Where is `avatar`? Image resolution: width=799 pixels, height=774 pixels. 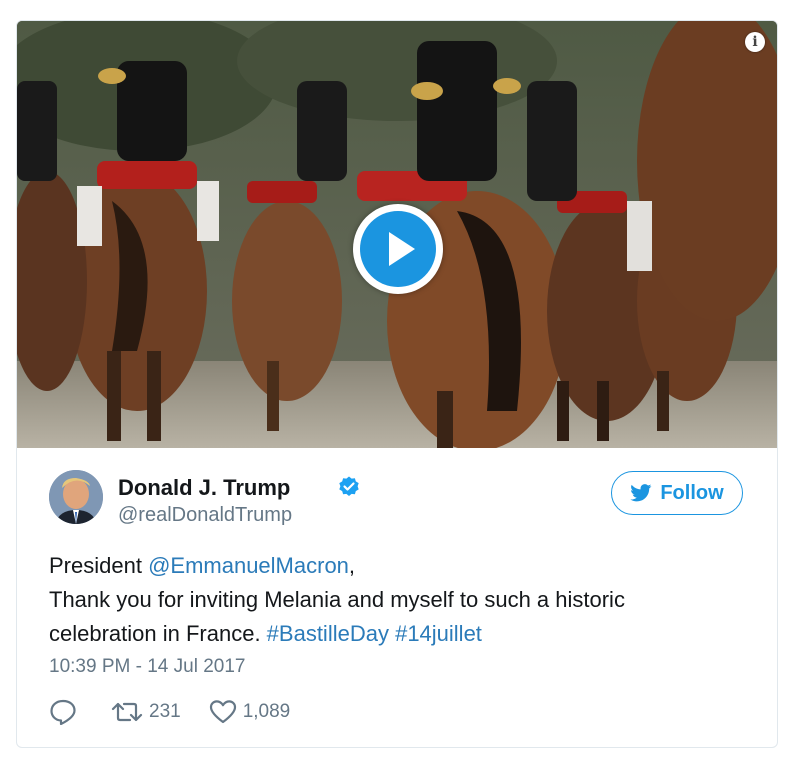
avatar is located at coordinates (76, 497).